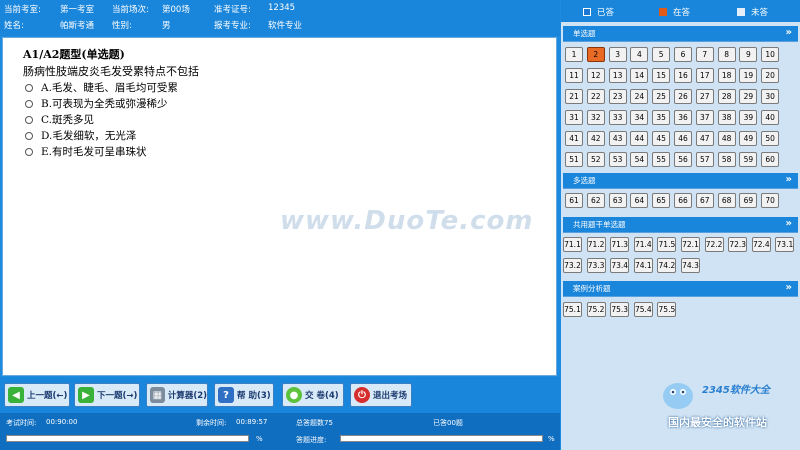  Describe the element at coordinates (726, 75) in the screenshot. I see `question-number-button: 18` at that location.